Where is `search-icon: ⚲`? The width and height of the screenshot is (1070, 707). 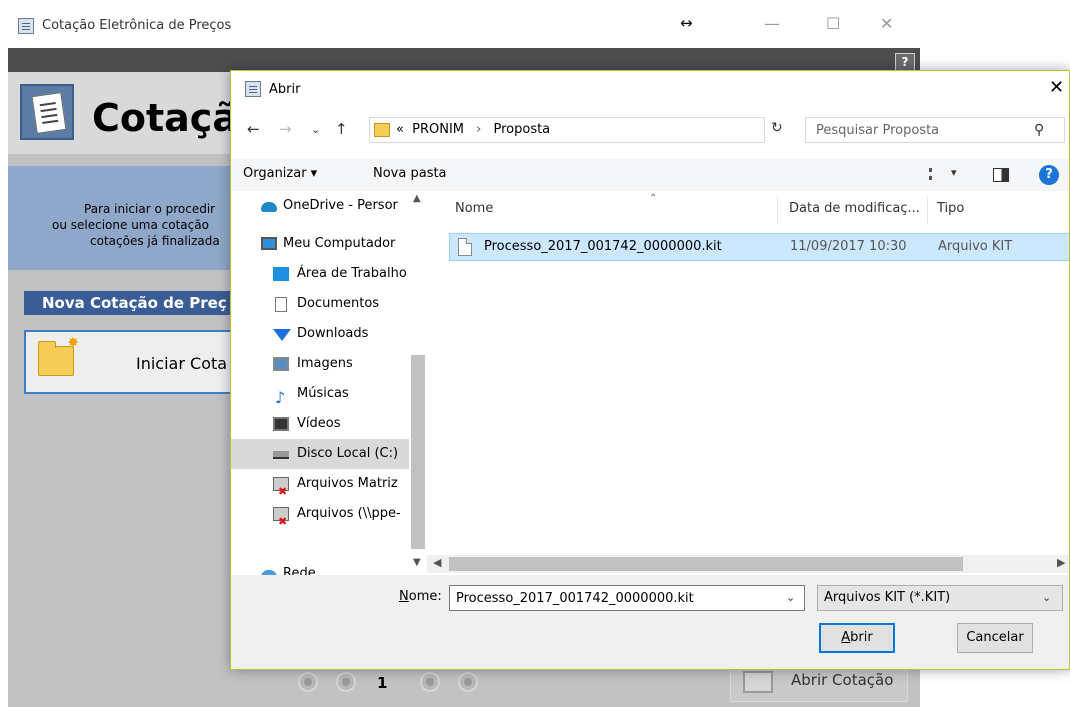 search-icon: ⚲ is located at coordinates (1039, 130).